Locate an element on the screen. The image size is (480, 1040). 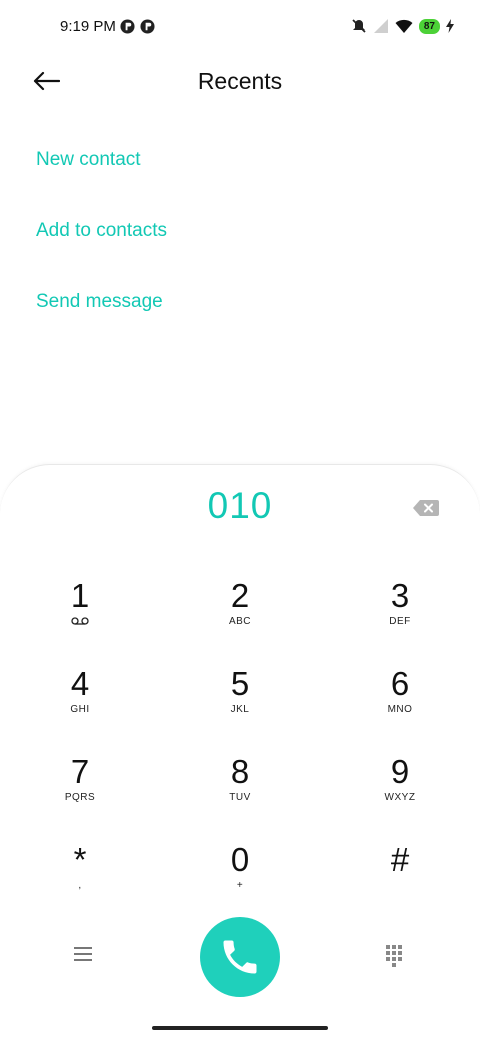
key-7: 7 PQRS is located at coordinates (80, 797).